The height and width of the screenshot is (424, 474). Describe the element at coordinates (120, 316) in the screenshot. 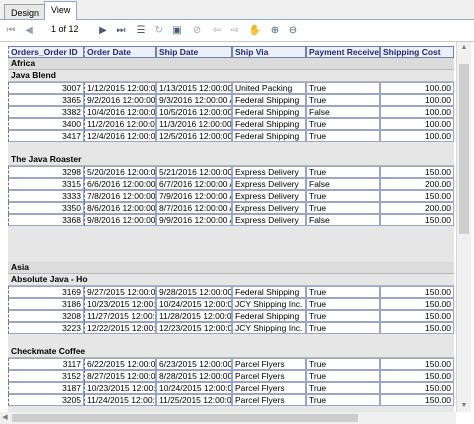

I see `table-cell: 11/27/2015 12:00:0` at that location.